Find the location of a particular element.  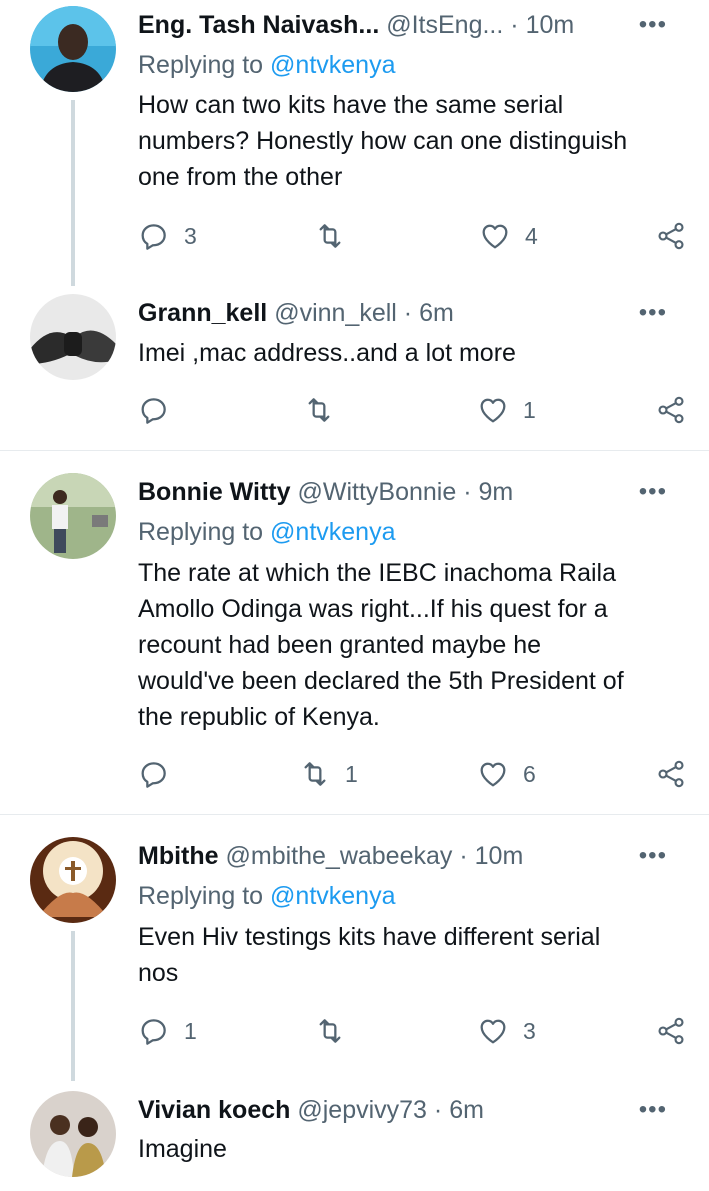

retweet-count: 1 is located at coordinates (351, 773).